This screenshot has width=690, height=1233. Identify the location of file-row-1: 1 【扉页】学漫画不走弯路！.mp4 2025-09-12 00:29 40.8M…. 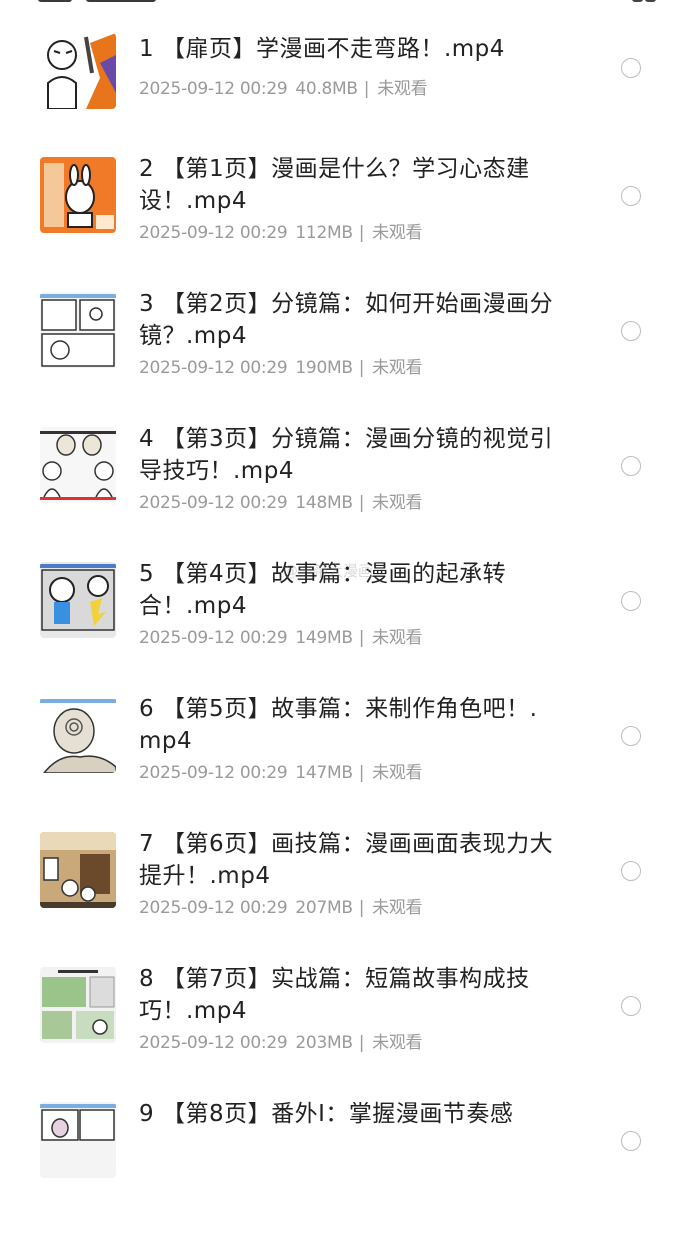
(345, 100).